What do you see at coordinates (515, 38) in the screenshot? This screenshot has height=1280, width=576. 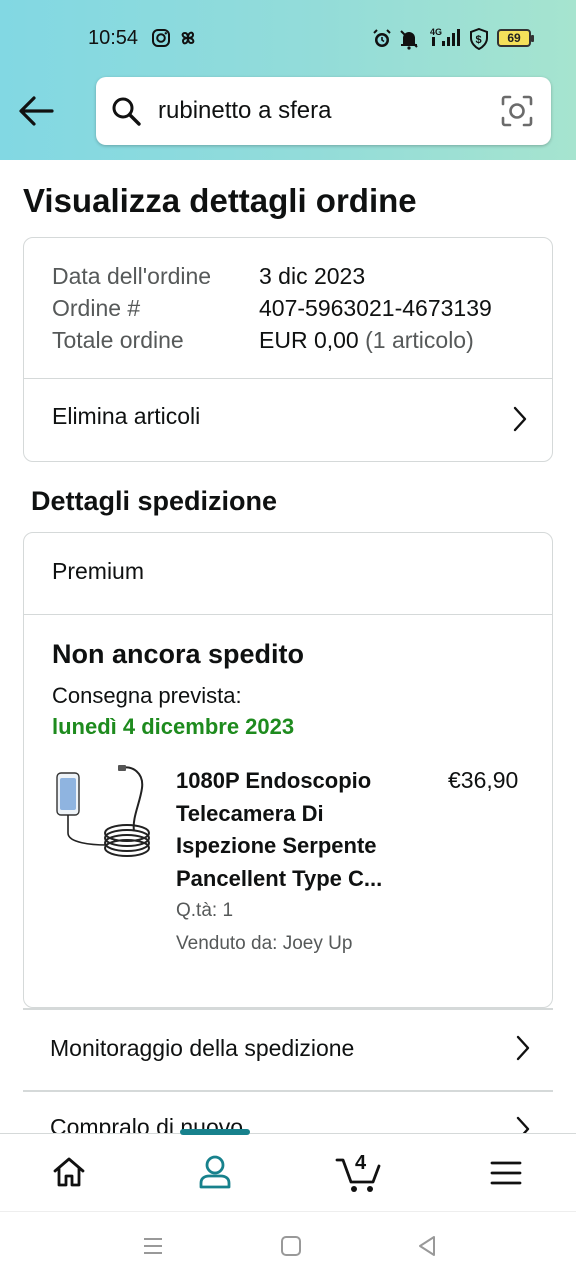 I see `battery-indicator: 69` at bounding box center [515, 38].